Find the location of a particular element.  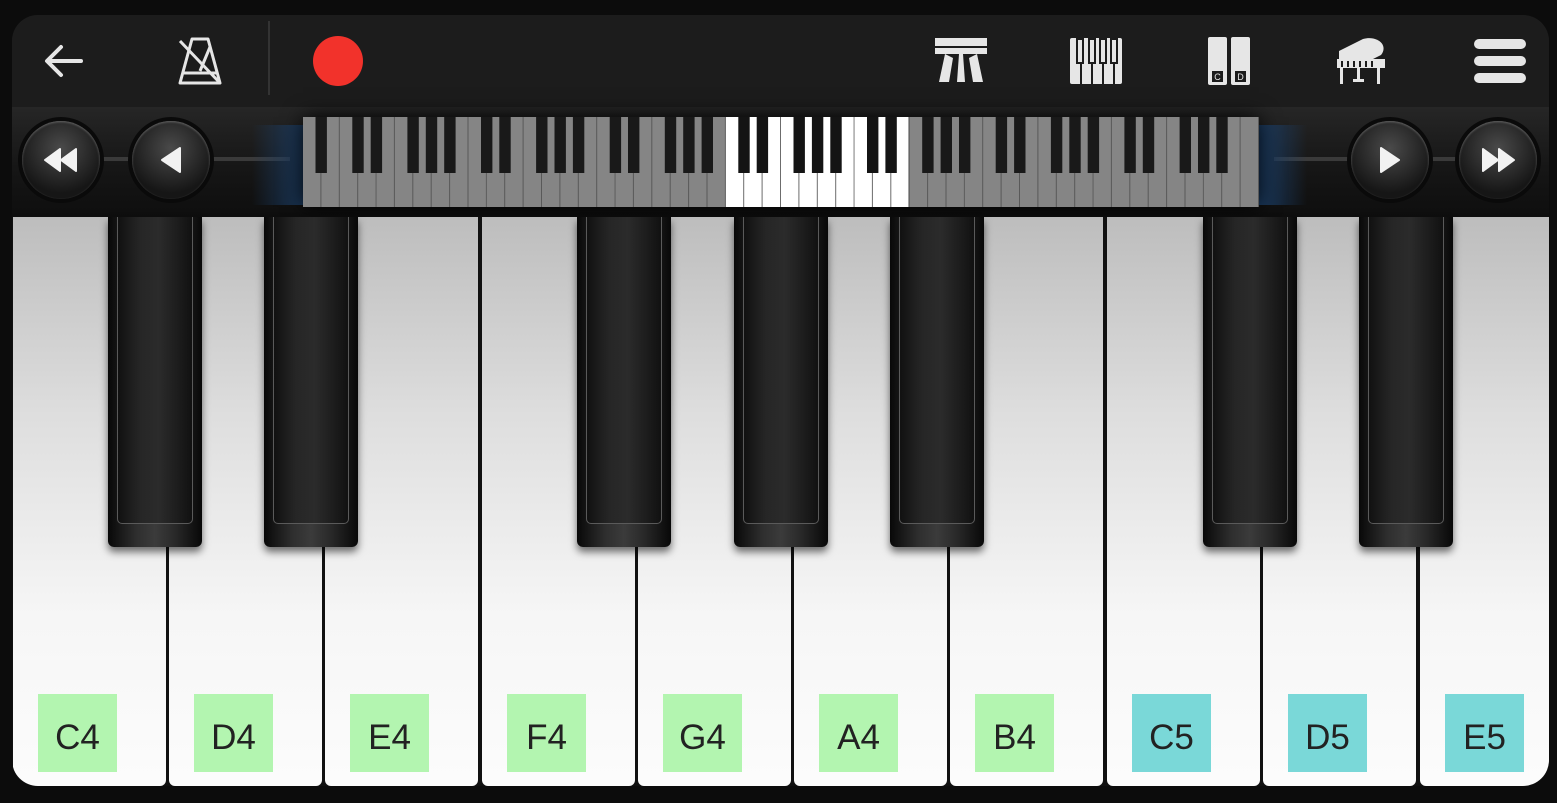

record-icon is located at coordinates (338, 61).